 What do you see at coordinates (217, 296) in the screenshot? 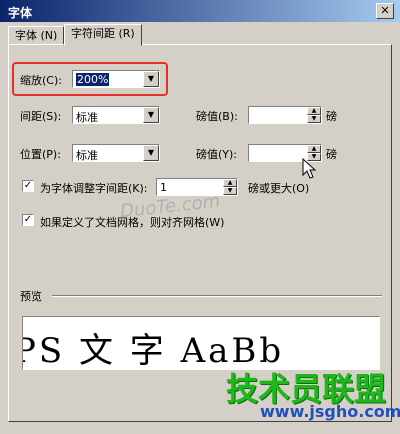
I see `preview-divider` at bounding box center [217, 296].